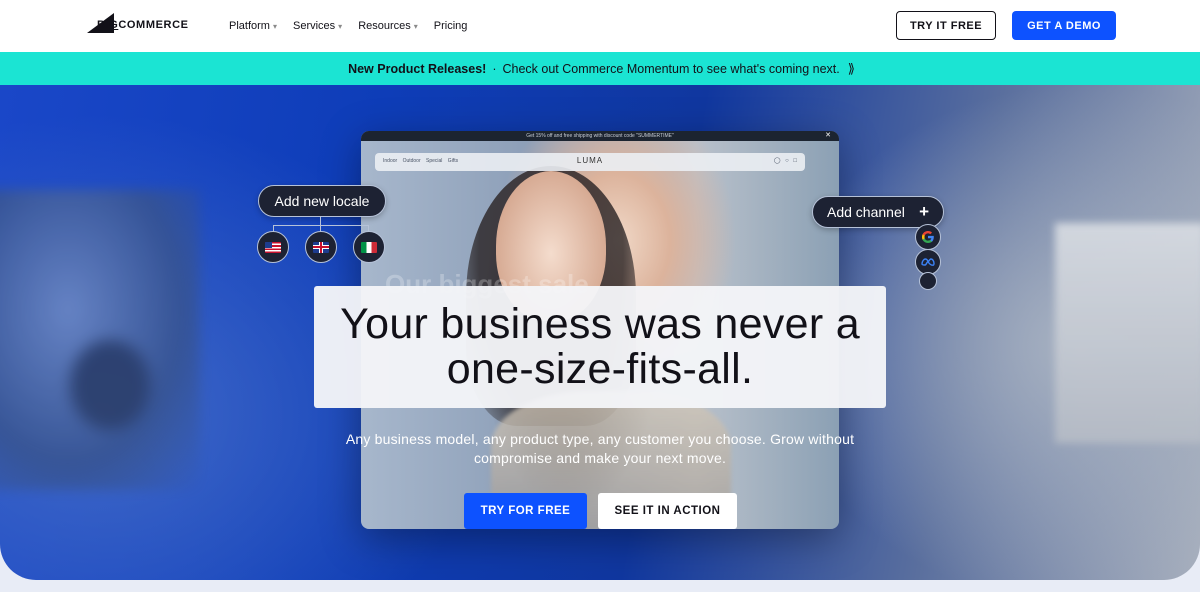  Describe the element at coordinates (600, 369) in the screenshot. I see `headline-line-2: one-size-fits-all.` at that location.